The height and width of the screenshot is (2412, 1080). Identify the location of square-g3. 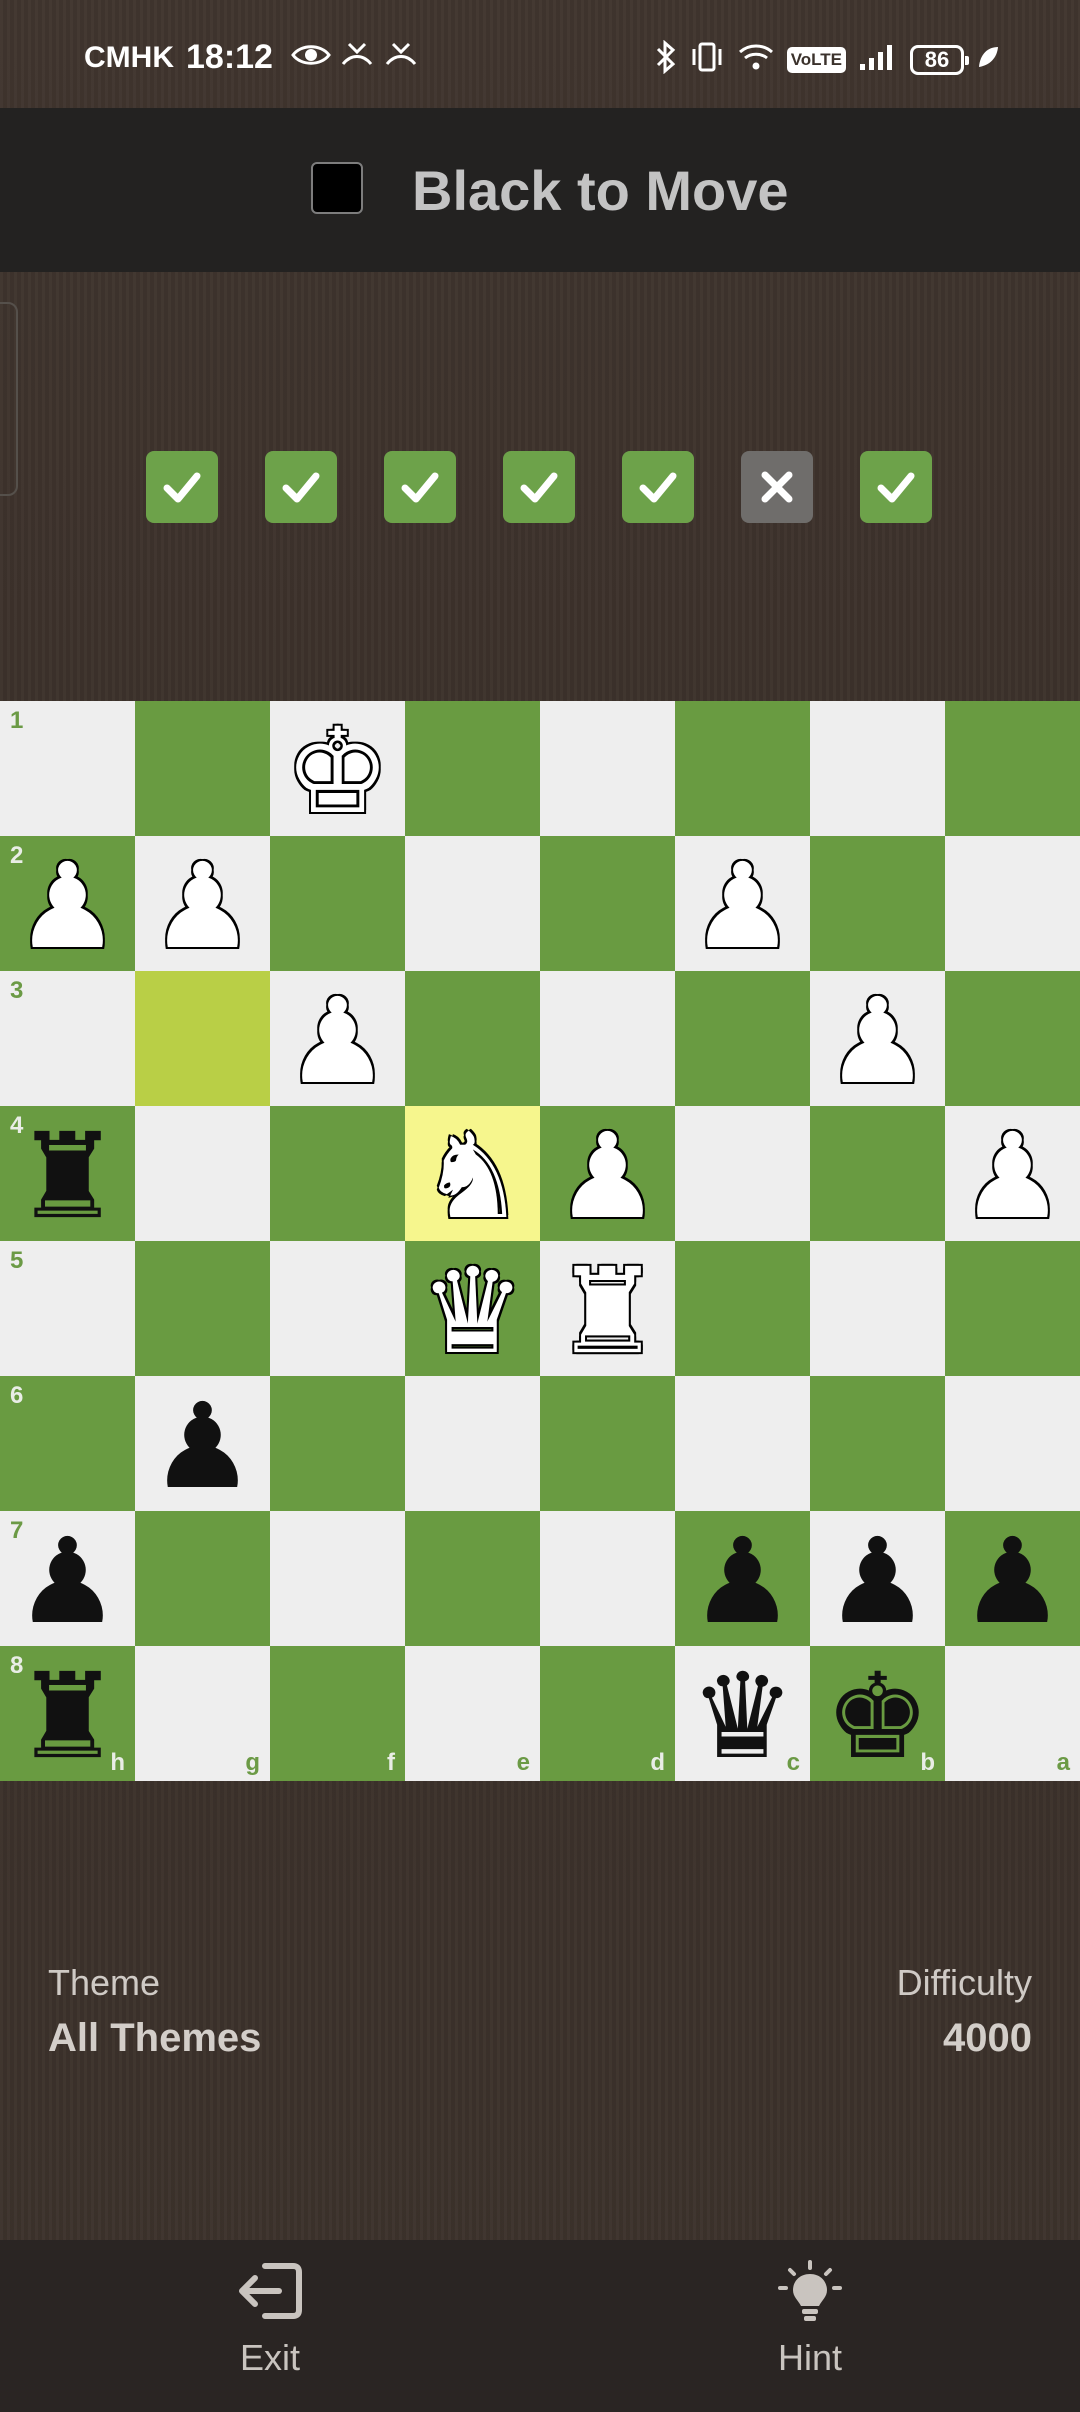
(202, 1038).